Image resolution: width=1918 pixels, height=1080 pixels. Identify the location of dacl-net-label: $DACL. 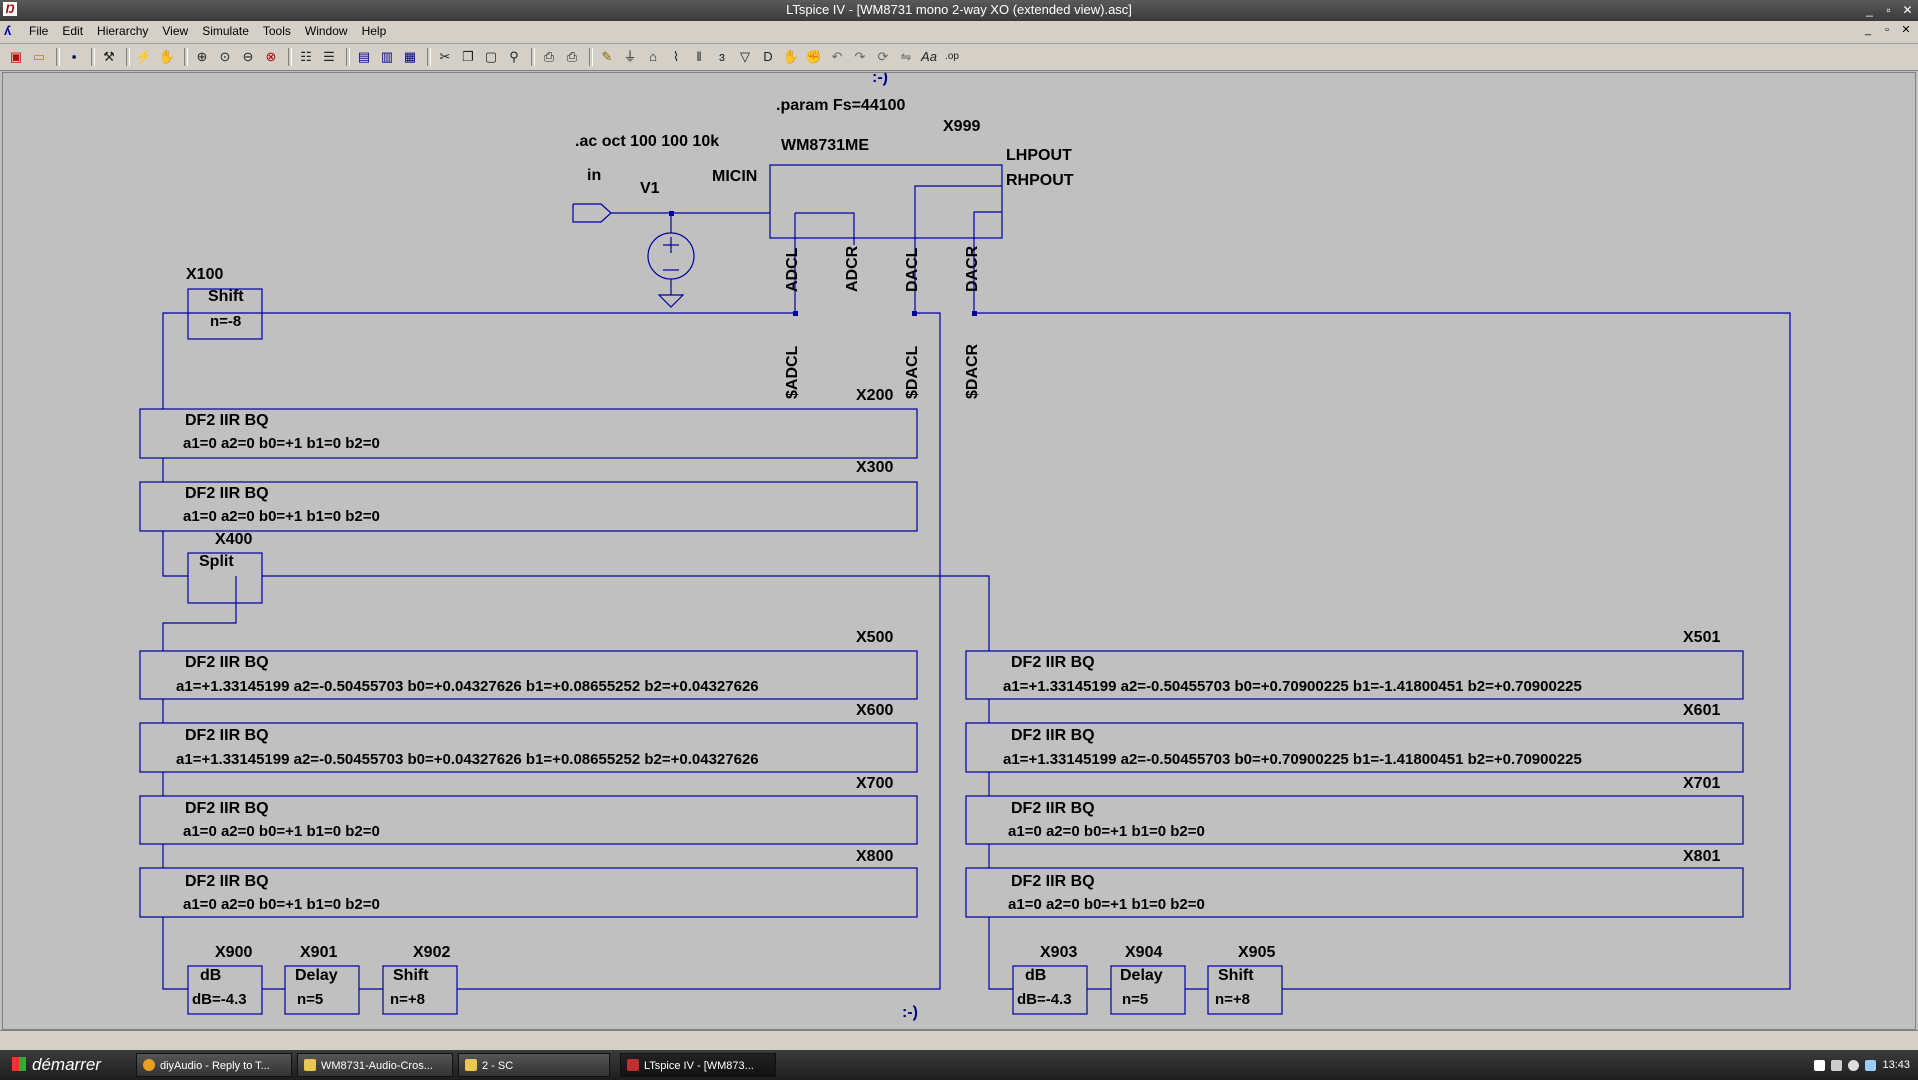
(912, 372).